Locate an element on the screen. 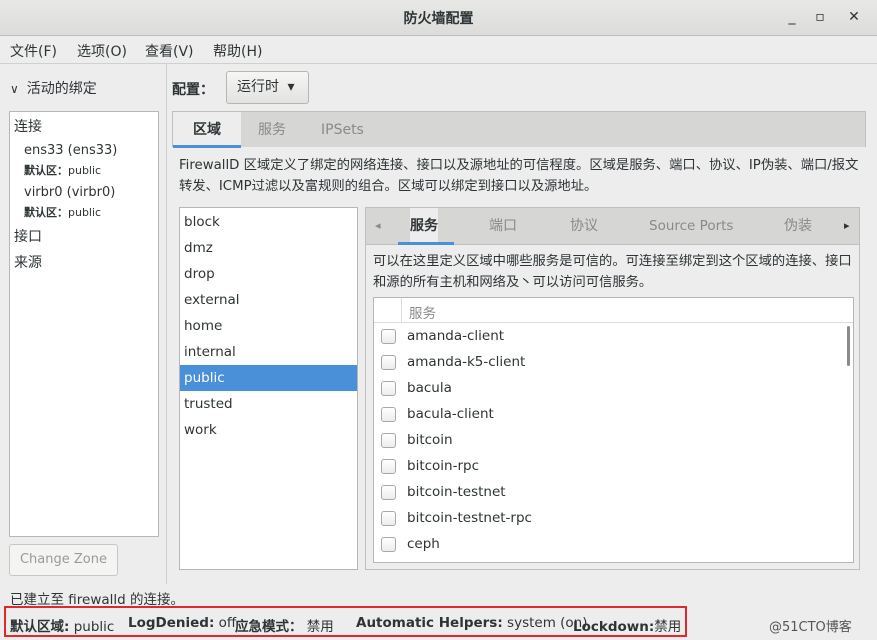 The height and width of the screenshot is (640, 877). zone-item-dmz: dmz is located at coordinates (268, 248).